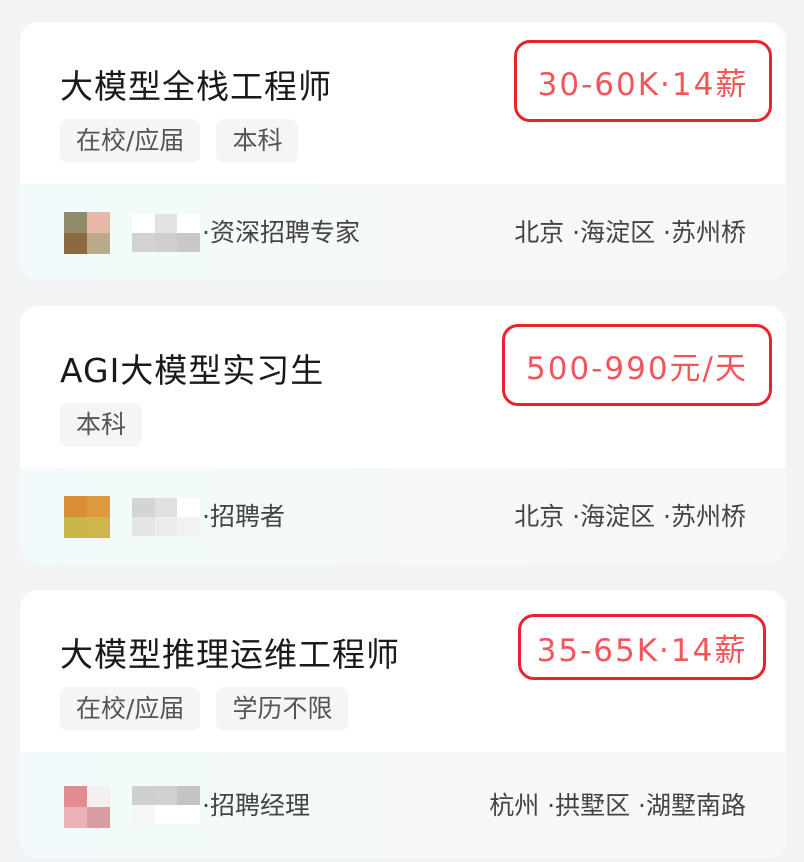 The height and width of the screenshot is (862, 804). Describe the element at coordinates (243, 516) in the screenshot. I see `recruiter-title: ·招聘者` at that location.